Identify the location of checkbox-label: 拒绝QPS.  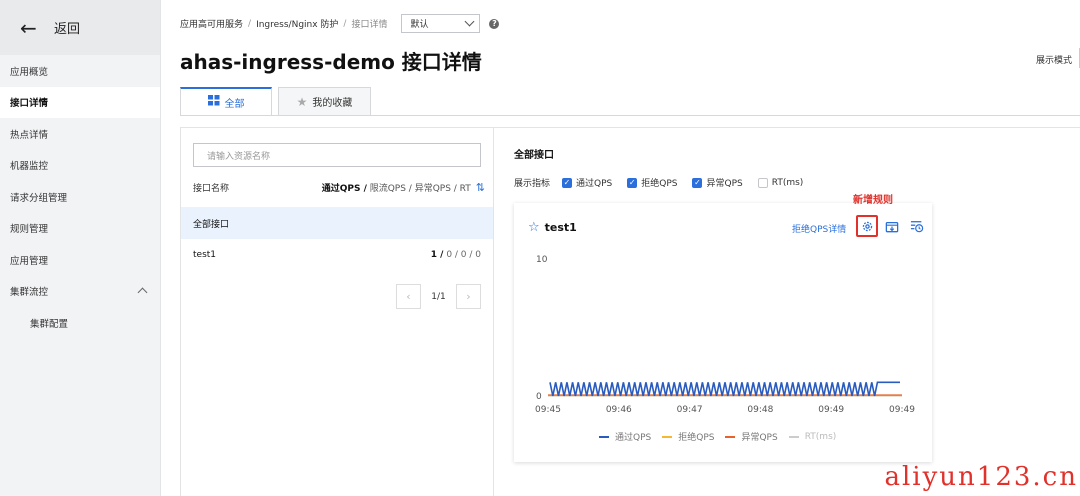
(659, 184).